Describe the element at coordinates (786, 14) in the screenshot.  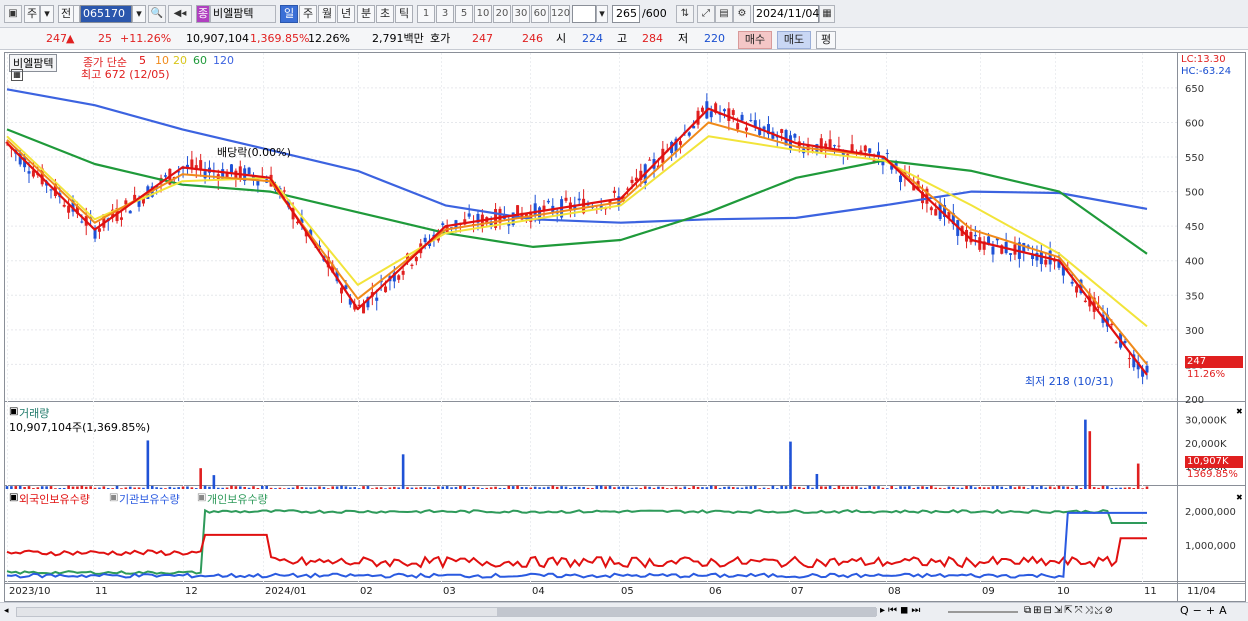
I see `date-input: 2024/11/04` at that location.